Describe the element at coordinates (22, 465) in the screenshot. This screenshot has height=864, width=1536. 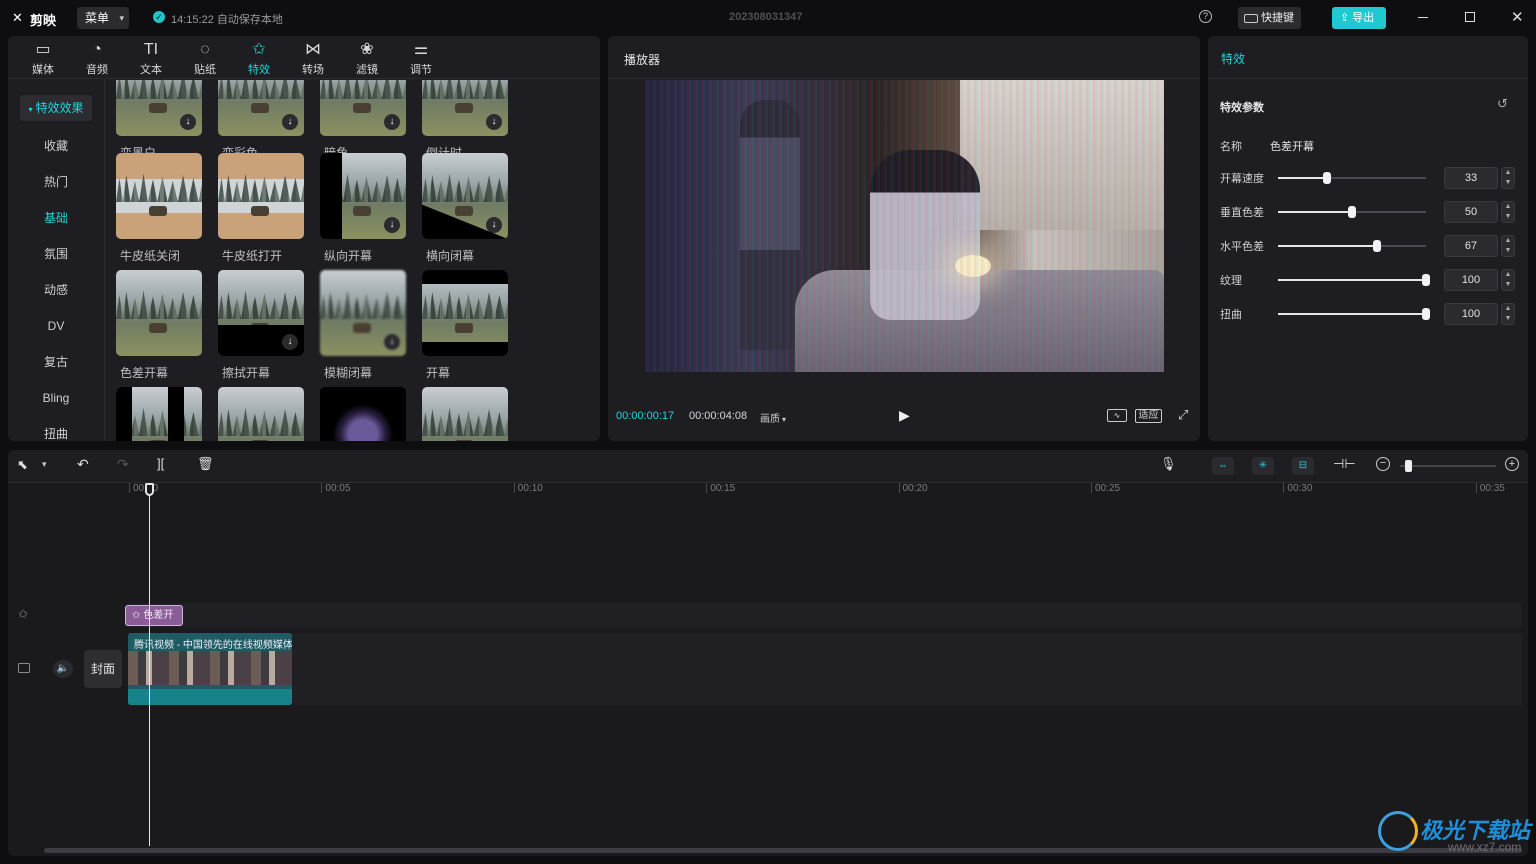
I see `select-tool-icon: ⬉` at that location.